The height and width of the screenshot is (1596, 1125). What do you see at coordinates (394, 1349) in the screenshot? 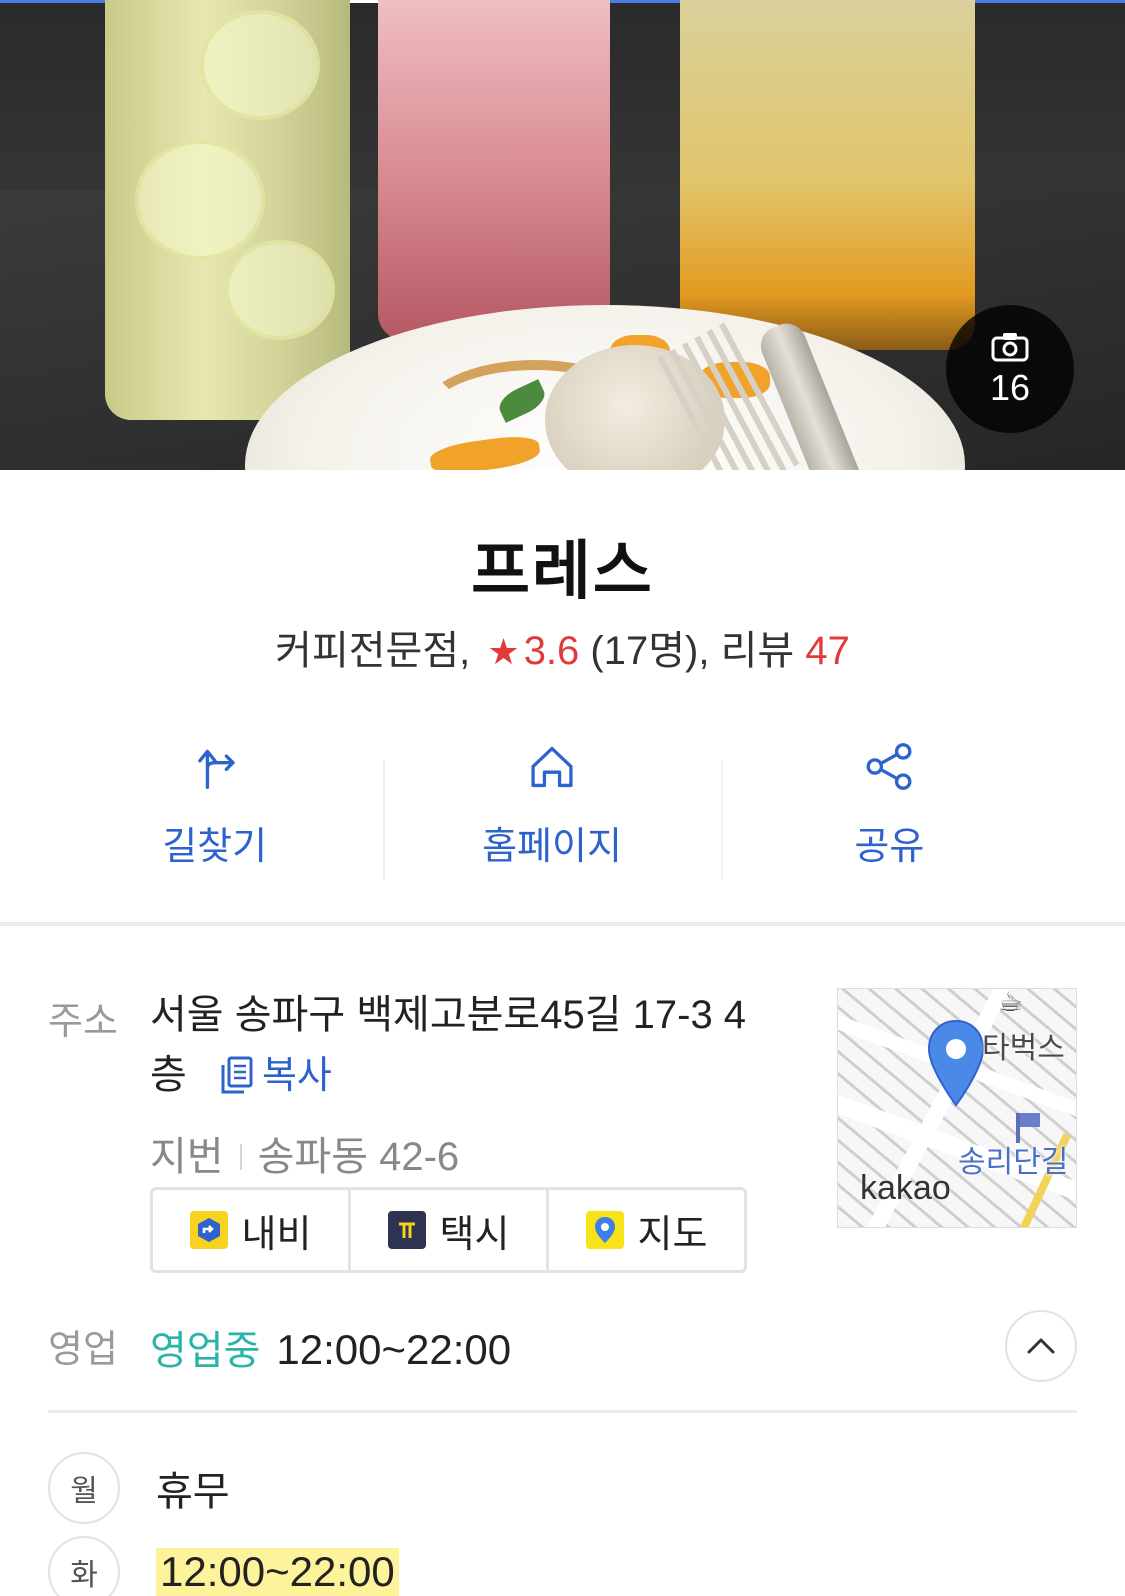
I see `today-hours: 12:00~22:00` at bounding box center [394, 1349].